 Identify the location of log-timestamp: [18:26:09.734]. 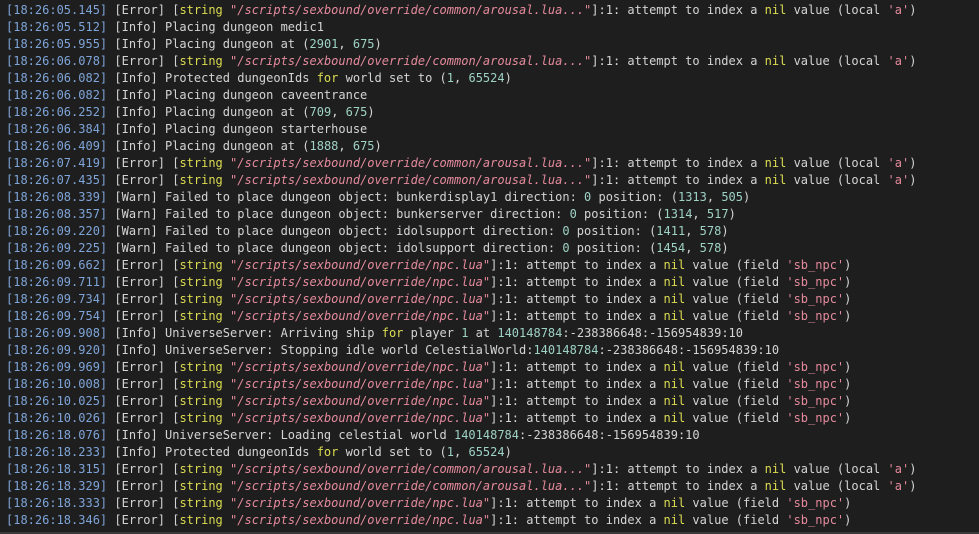
(57, 299).